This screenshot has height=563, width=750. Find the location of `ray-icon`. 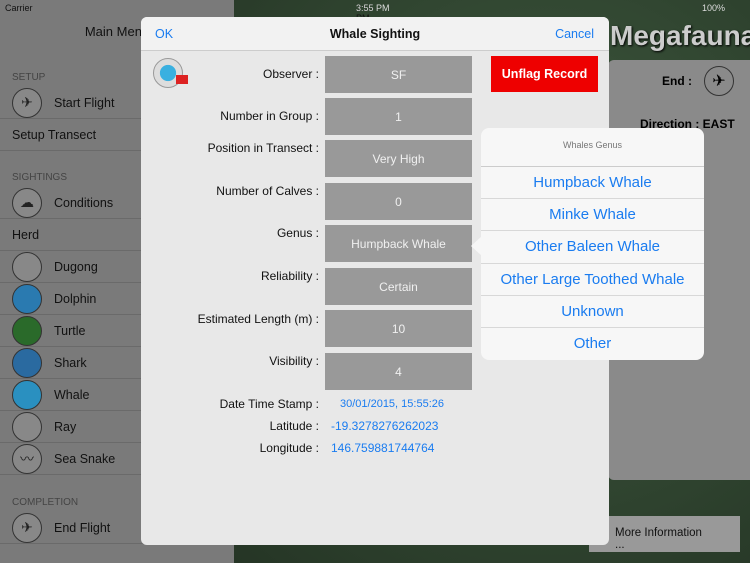

ray-icon is located at coordinates (27, 426).